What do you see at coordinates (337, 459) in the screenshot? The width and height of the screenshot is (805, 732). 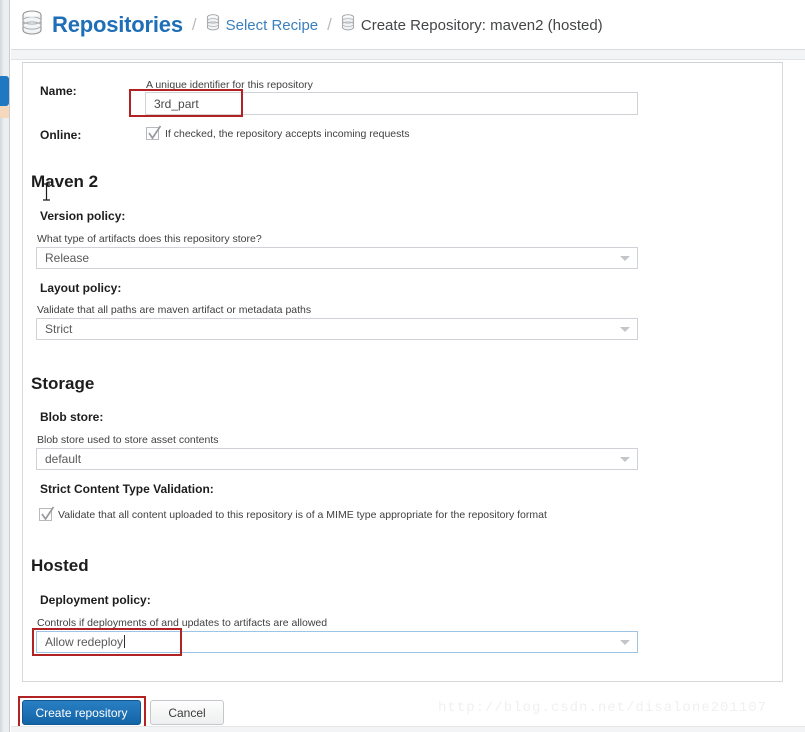 I see `blob-store-select: default` at bounding box center [337, 459].